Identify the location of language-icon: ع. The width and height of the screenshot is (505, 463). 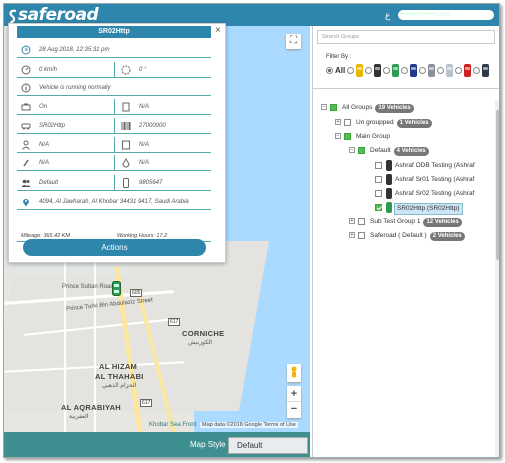
(387, 15).